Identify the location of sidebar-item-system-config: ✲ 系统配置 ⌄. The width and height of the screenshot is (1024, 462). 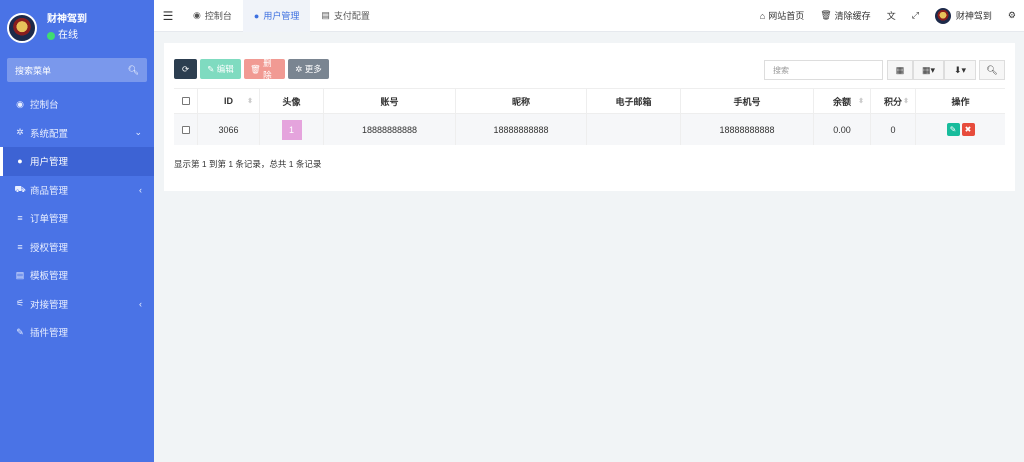
(77, 133).